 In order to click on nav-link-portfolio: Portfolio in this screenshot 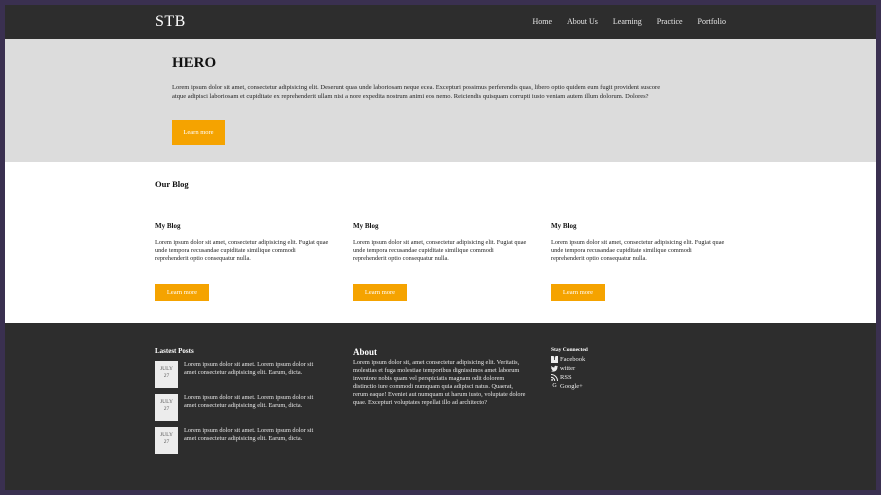, I will do `click(712, 21)`.